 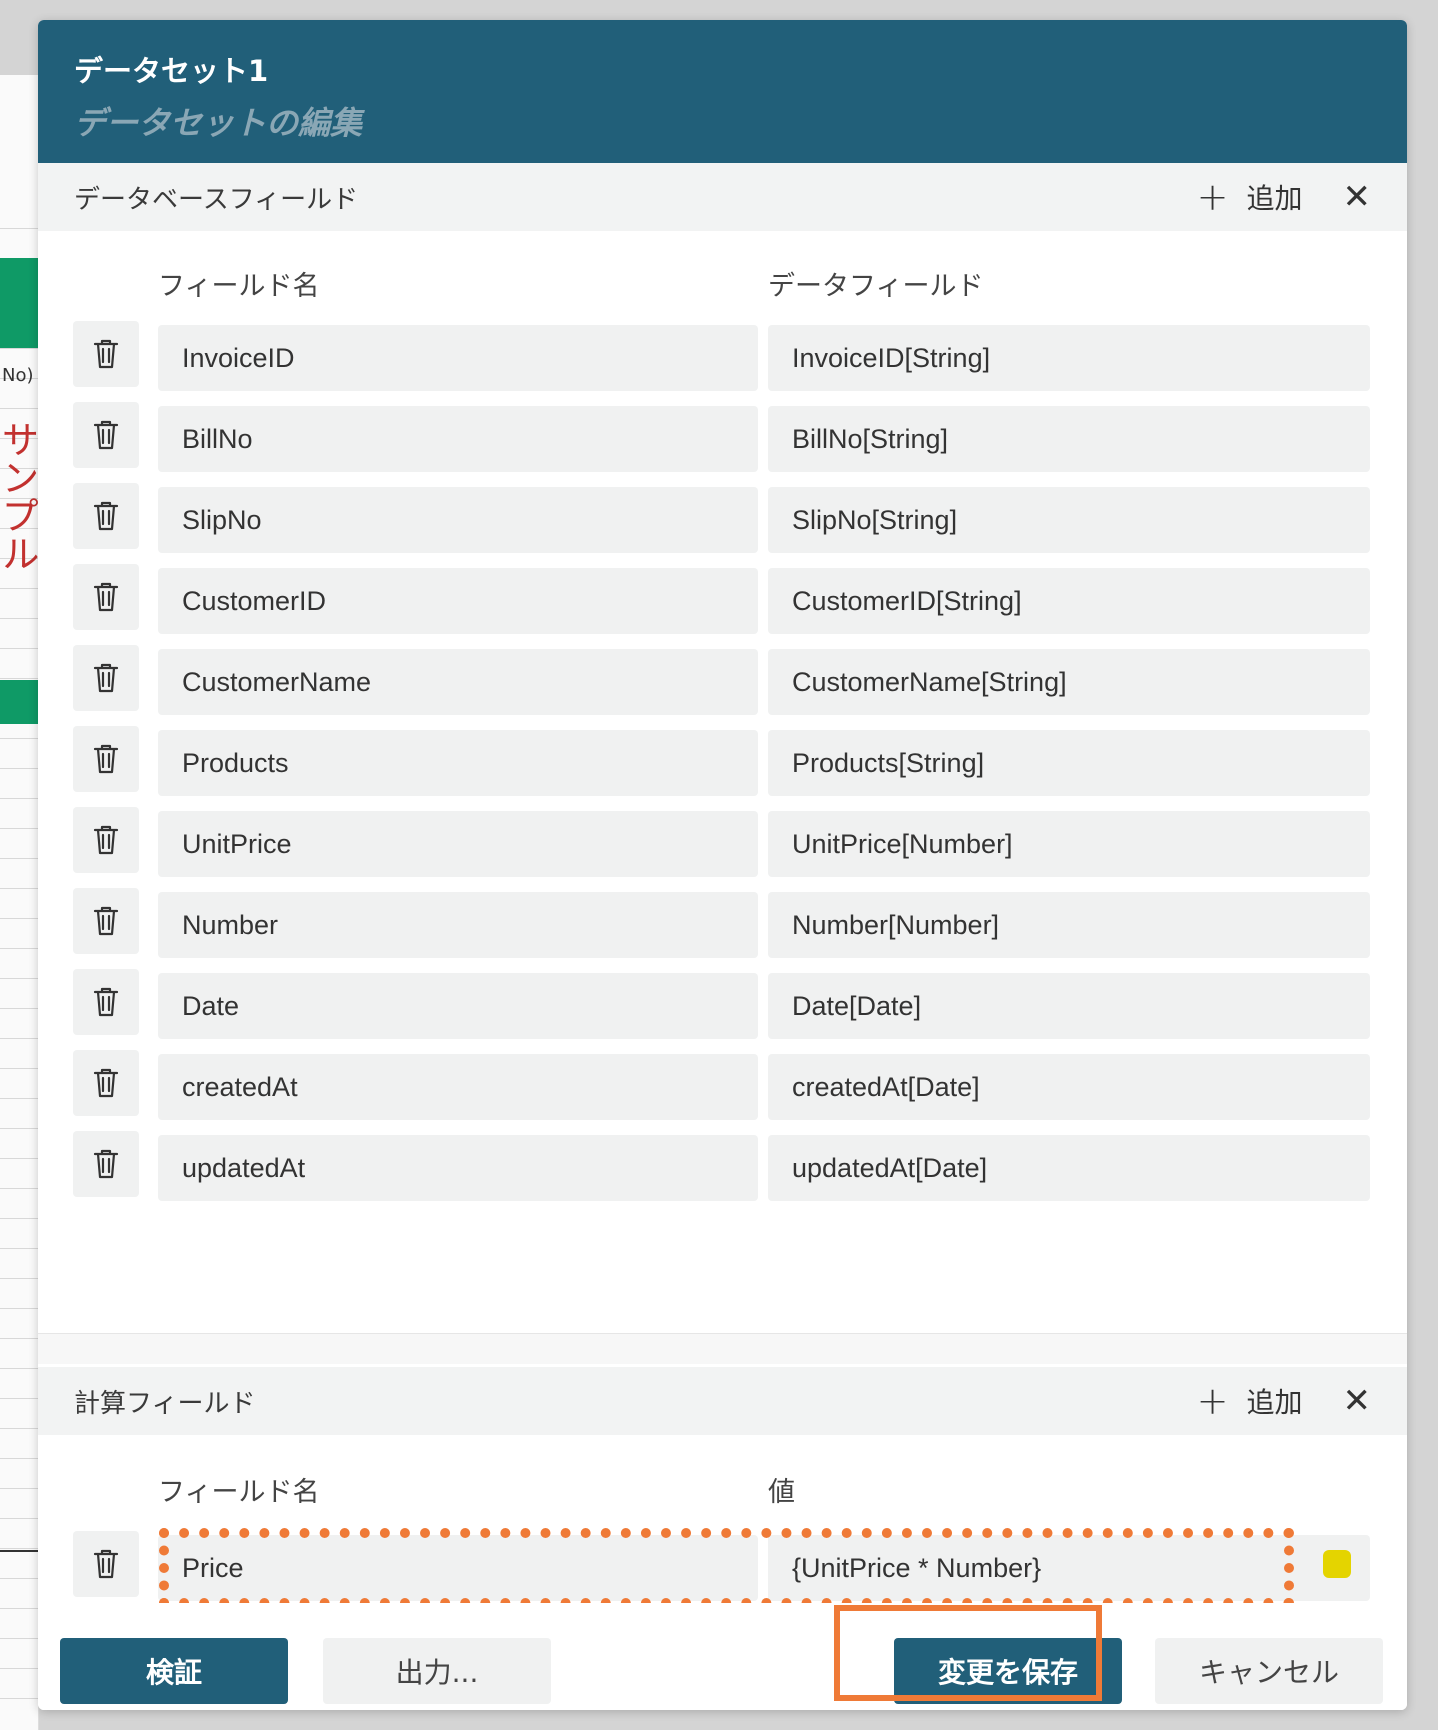 I want to click on section-divider, so click(x=722, y=1348).